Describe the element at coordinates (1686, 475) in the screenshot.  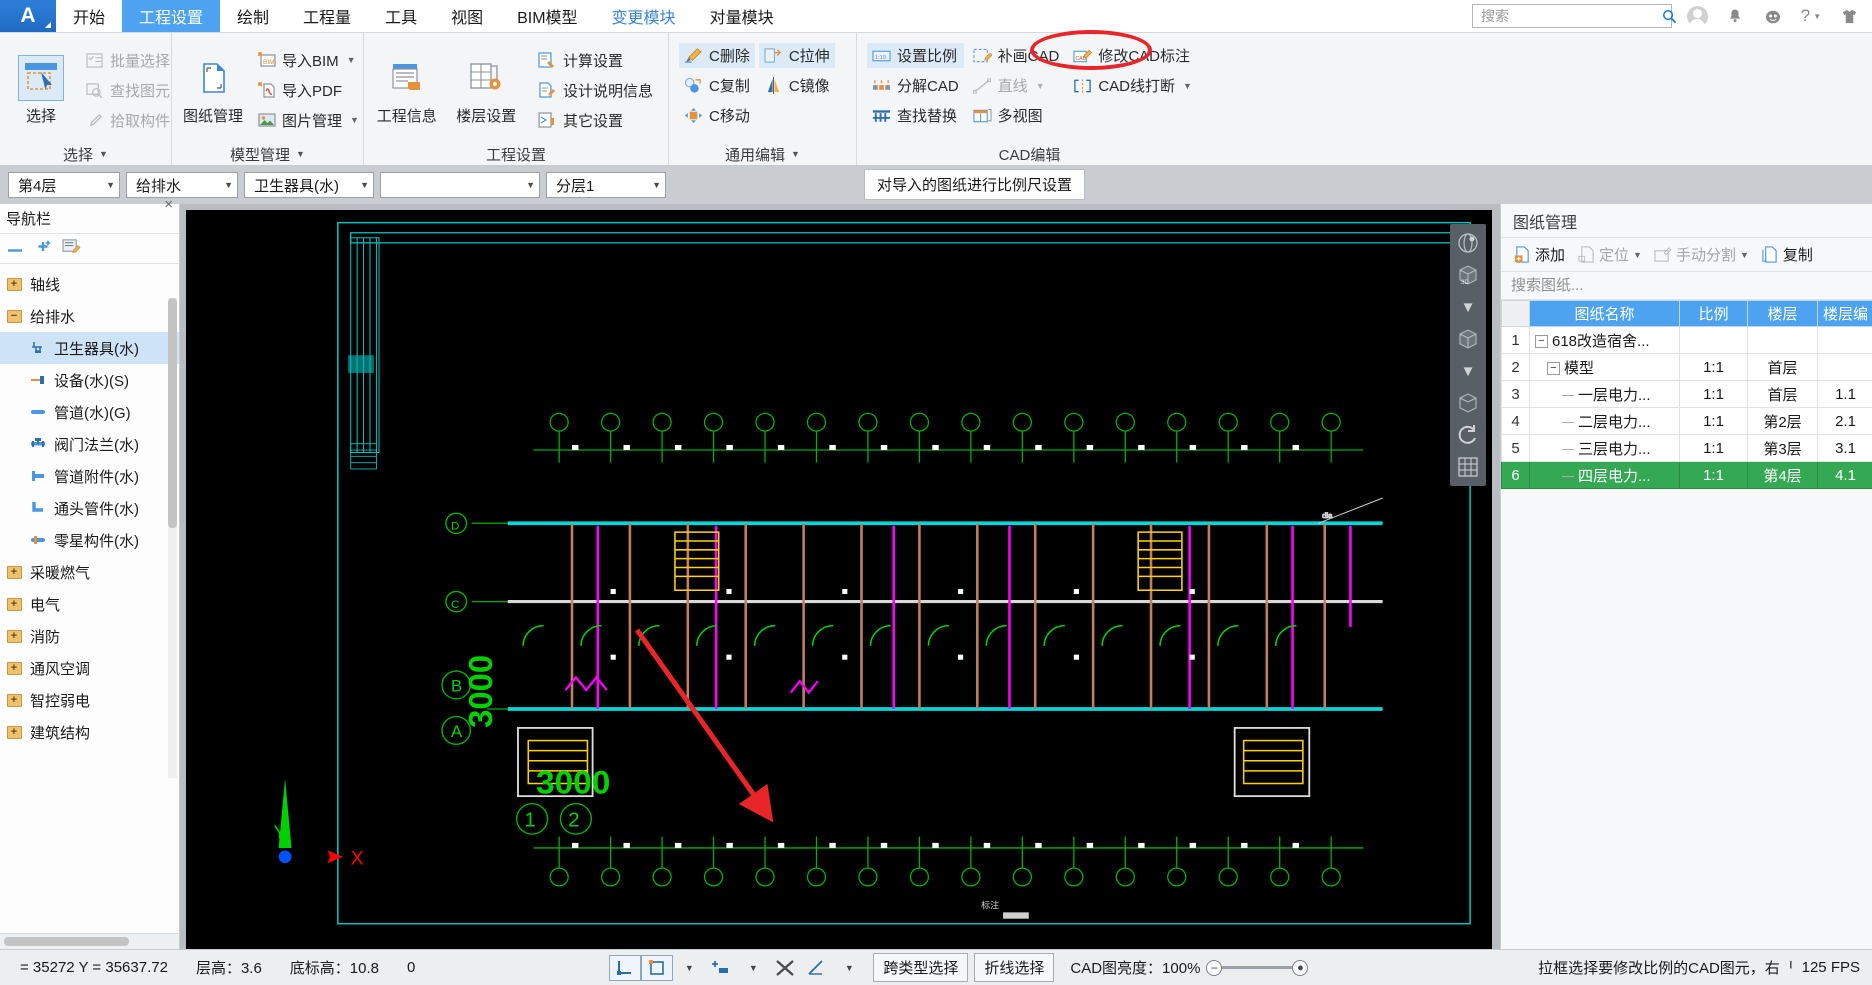
I see `table-row: 6 四层电力... 1:1 第4层 4.1` at that location.